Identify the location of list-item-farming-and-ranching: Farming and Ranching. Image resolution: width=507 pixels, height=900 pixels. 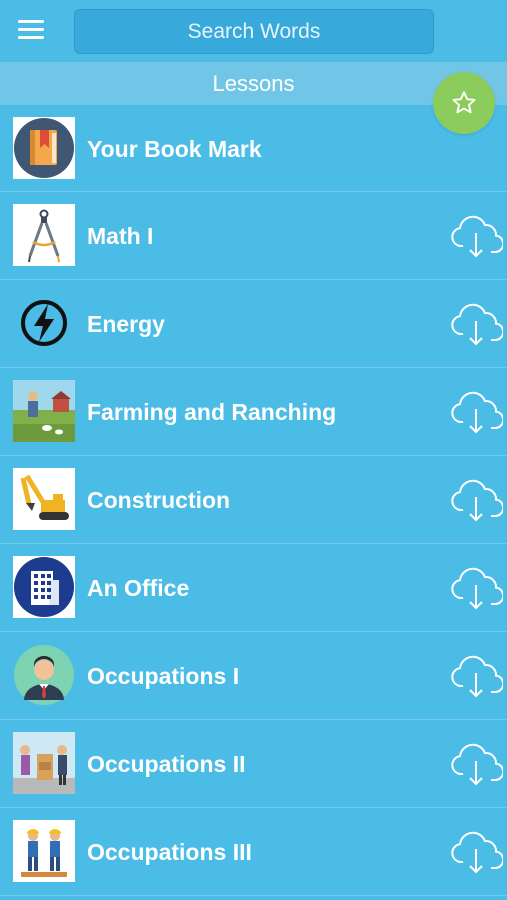
(253, 412).